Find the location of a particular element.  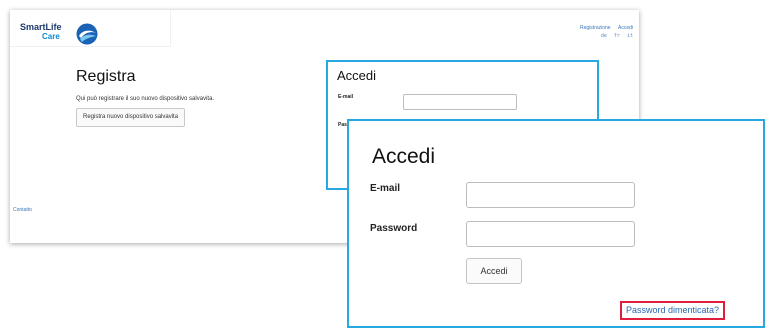

lang-link-de: de is located at coordinates (604, 36).